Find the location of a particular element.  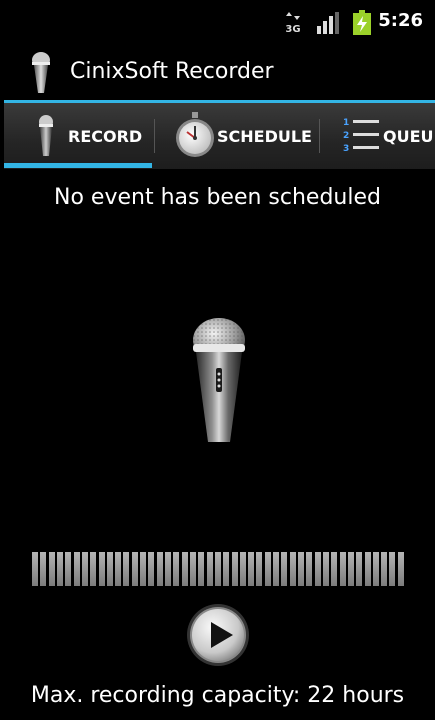

battery-charging-icon is located at coordinates (362, 22).